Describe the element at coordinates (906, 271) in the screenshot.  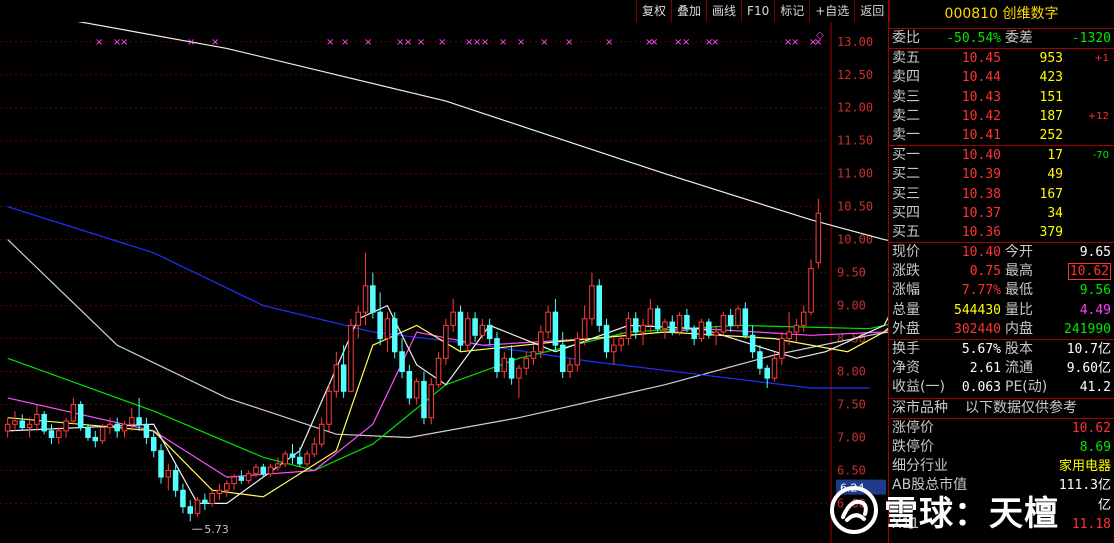
I see `quote-label: 涨跌` at that location.